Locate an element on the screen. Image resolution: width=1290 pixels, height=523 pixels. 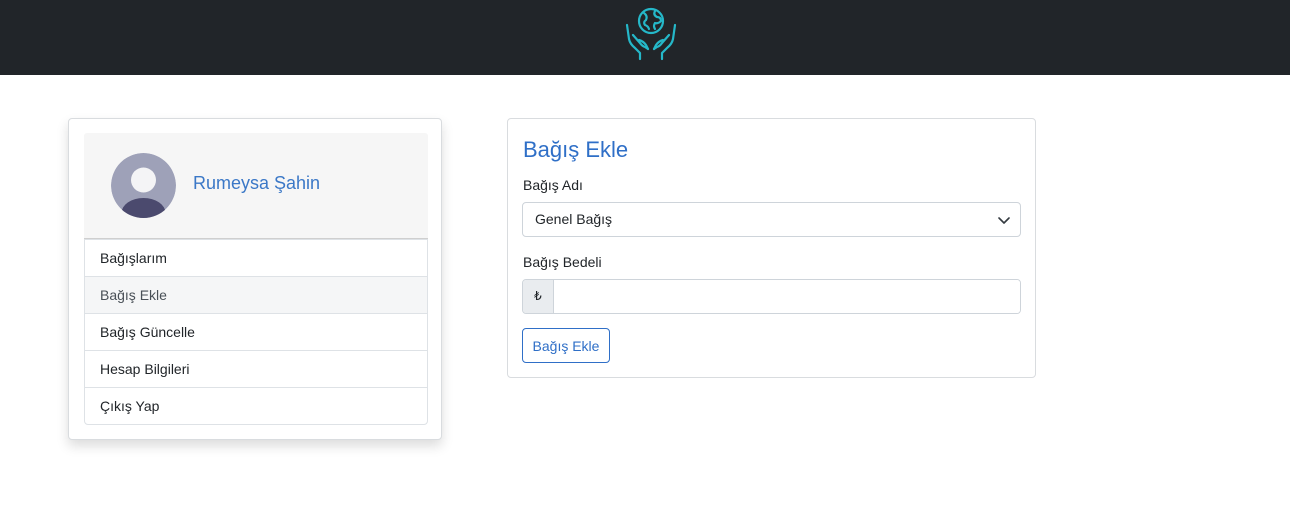
sidebar-item-account-info: Hesap Bilgileri is located at coordinates (256, 369).